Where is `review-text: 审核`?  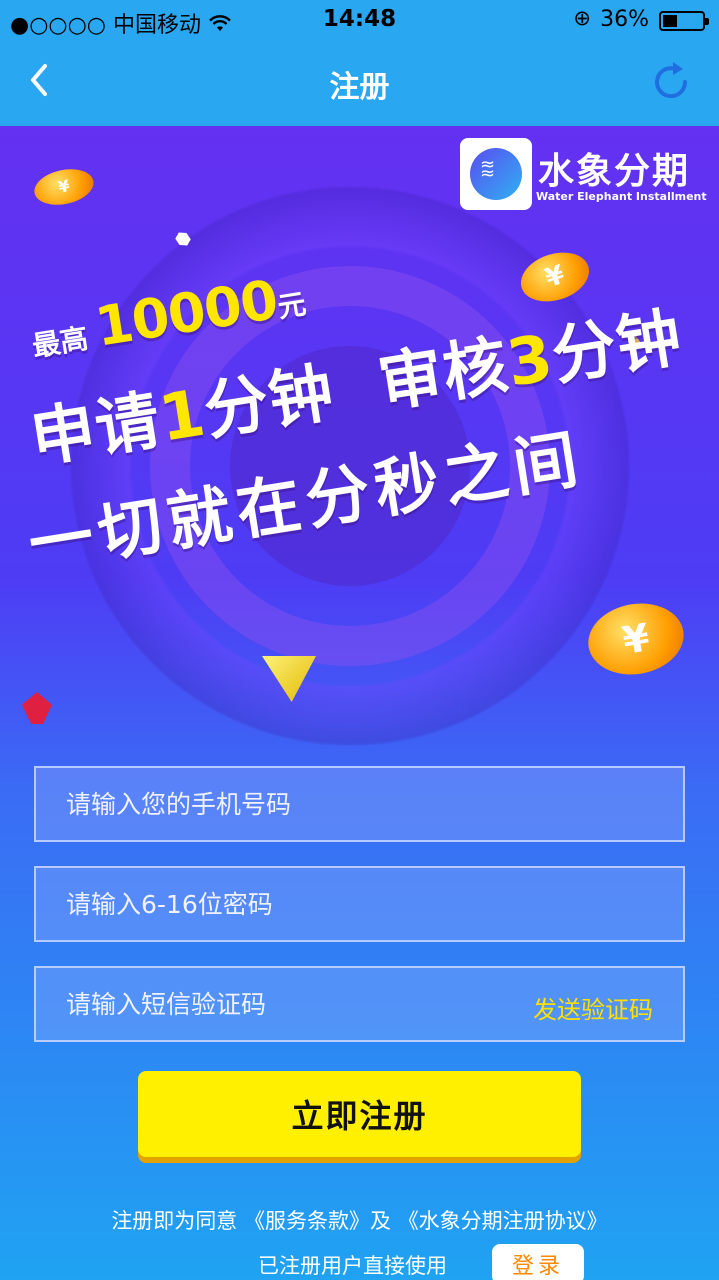
review-text: 审核 is located at coordinates (443, 375).